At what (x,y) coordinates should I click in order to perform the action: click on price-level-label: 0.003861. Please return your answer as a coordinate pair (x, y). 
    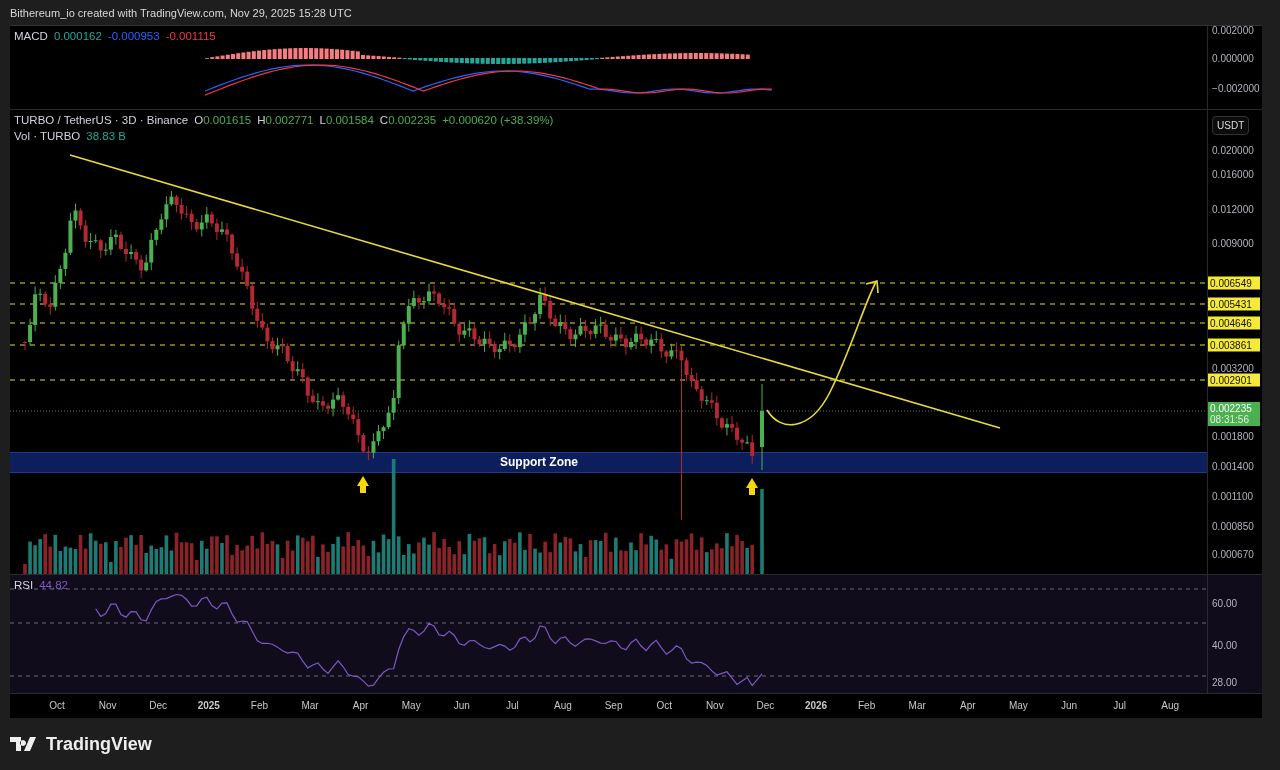
    Looking at the image, I should click on (1234, 345).